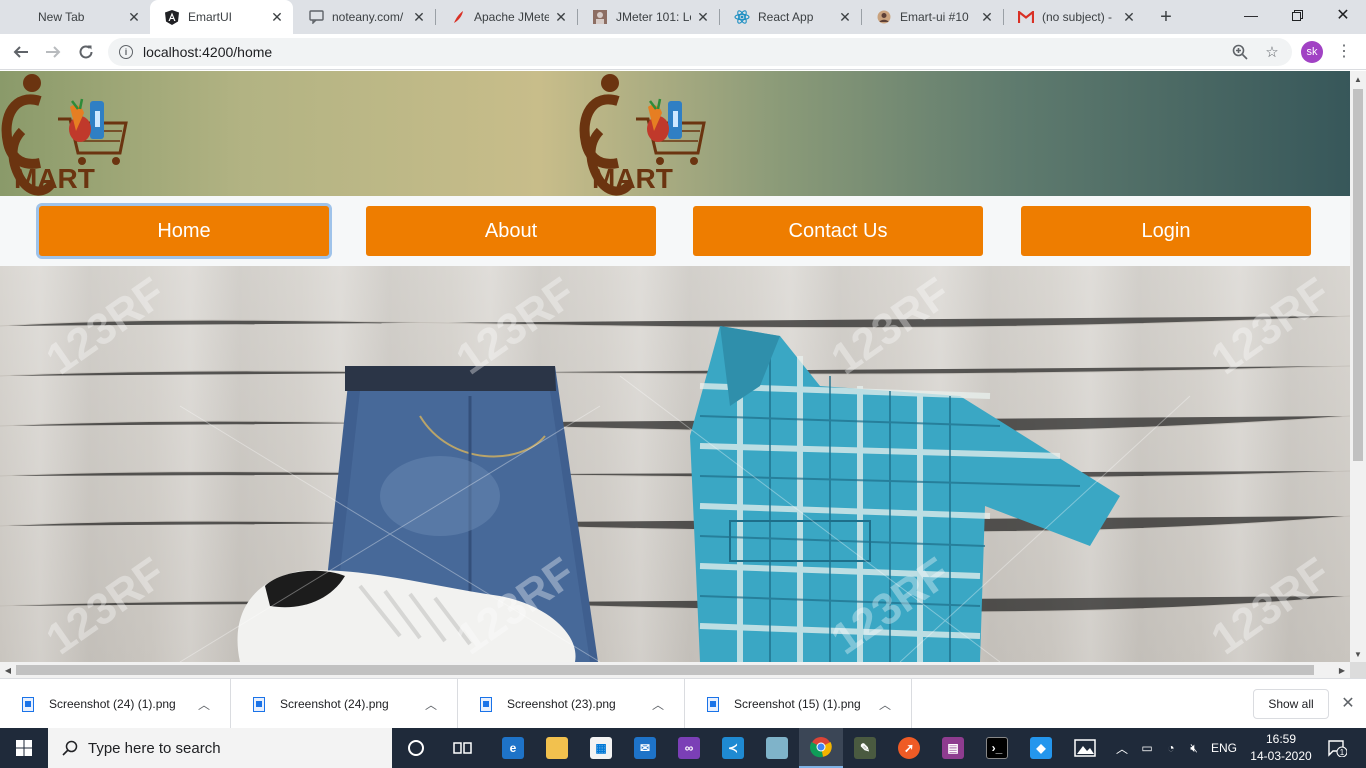 This screenshot has height=768, width=1366. I want to click on store-icon: ▦, so click(601, 748).